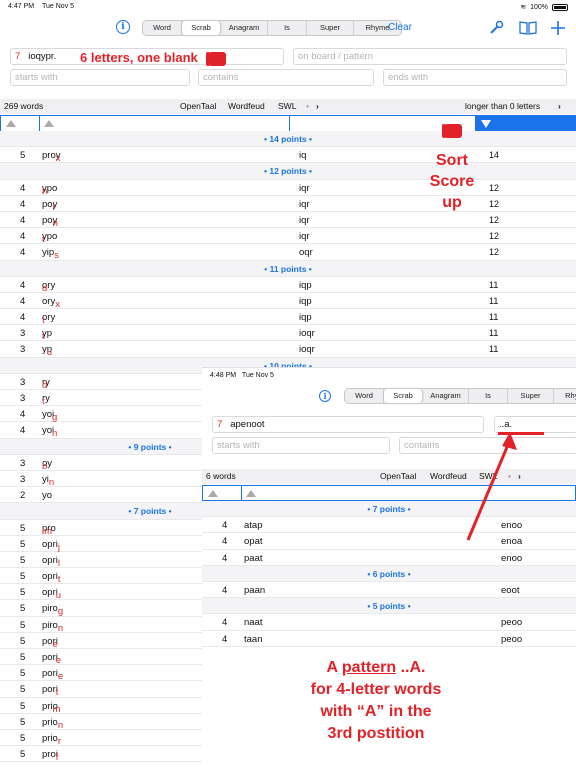  What do you see at coordinates (288, 252) in the screenshot?
I see `table-row: 4 yip s oqr 12` at bounding box center [288, 252].